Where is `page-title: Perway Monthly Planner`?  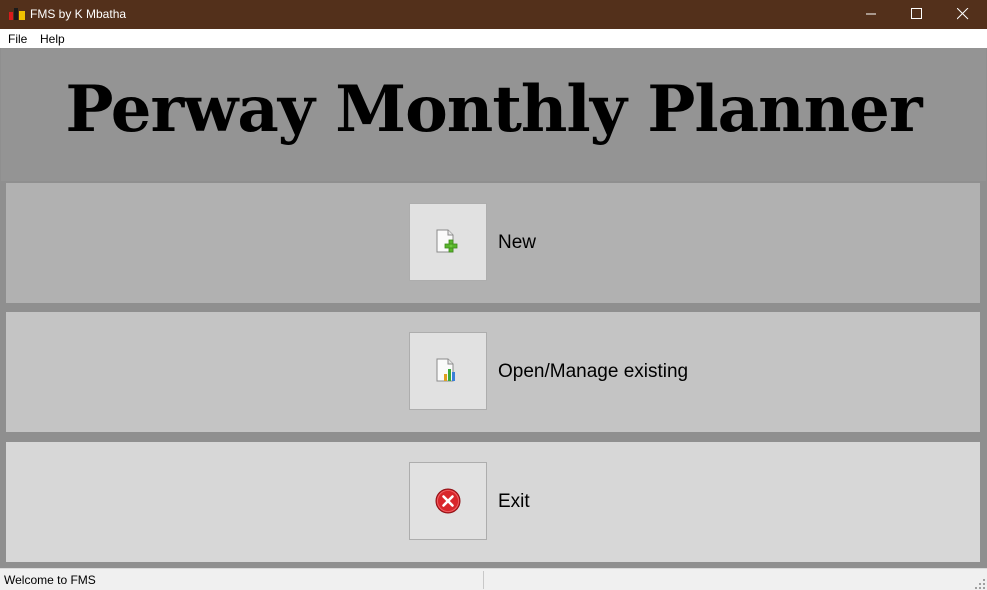
page-title: Perway Monthly Planner is located at coordinates (493, 109).